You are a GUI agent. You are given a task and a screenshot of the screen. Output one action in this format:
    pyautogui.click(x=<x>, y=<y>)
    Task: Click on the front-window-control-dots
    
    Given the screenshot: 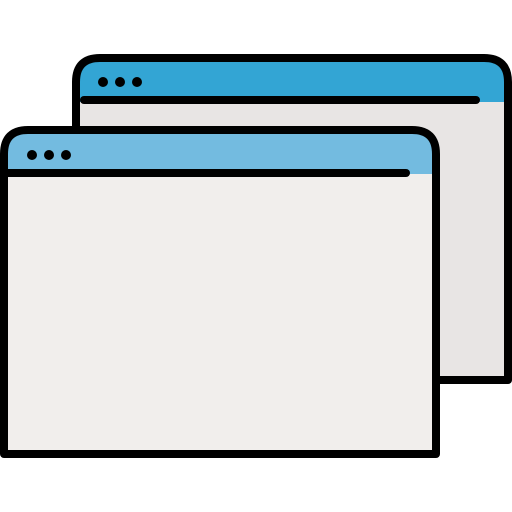 What is the action you would take?
    pyautogui.click(x=49, y=155)
    